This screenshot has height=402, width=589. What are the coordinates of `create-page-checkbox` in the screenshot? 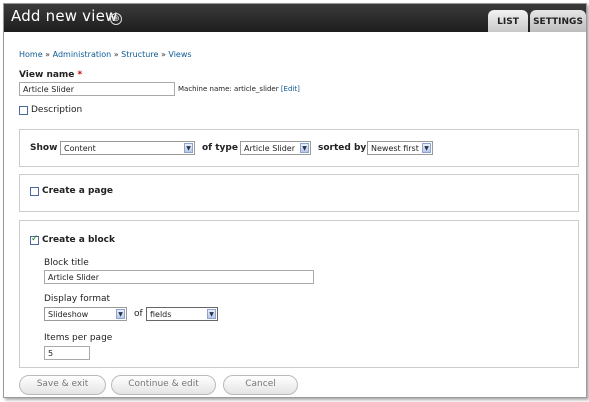 It's located at (34, 191).